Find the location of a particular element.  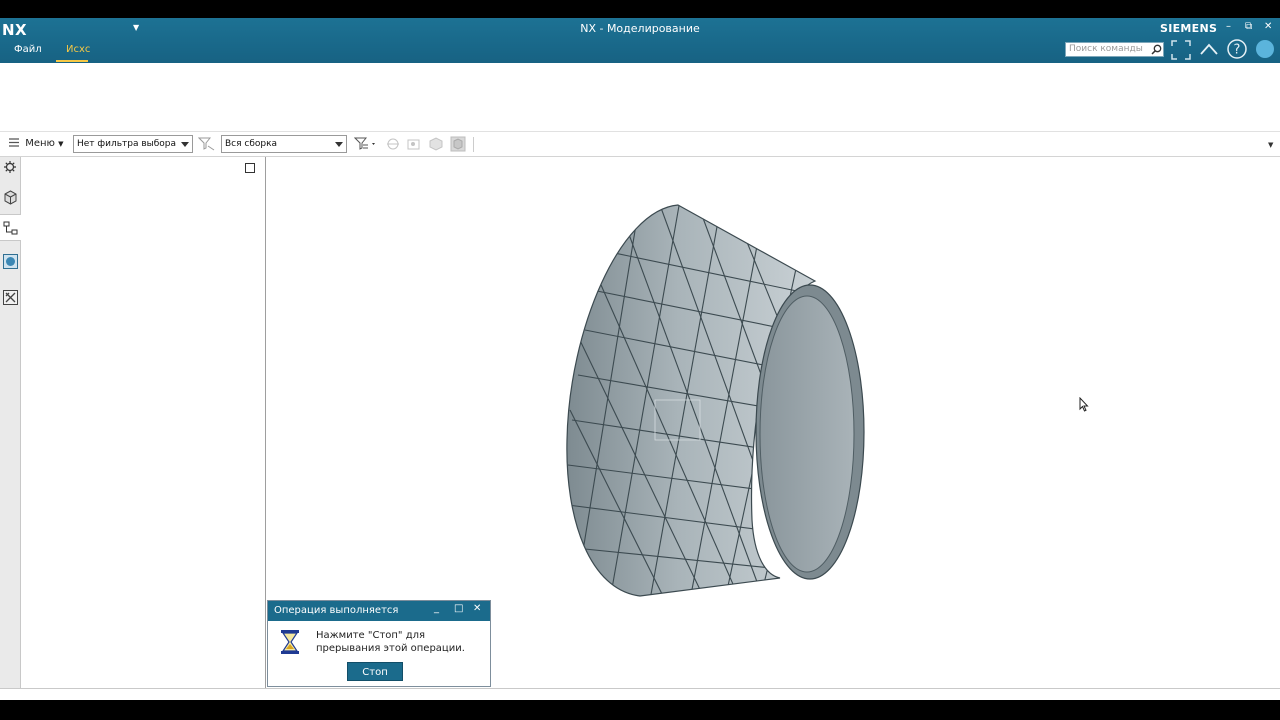

tab-home: Исхс is located at coordinates (78, 49).